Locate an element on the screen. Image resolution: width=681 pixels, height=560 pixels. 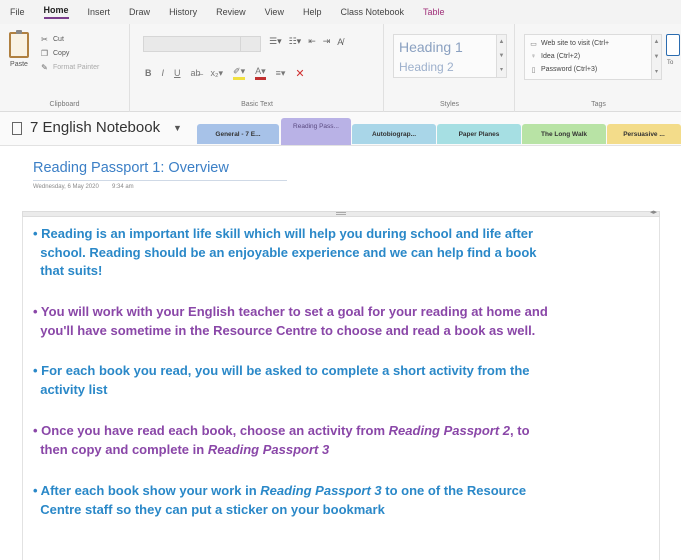
todo-tag-button is located at coordinates (673, 45).